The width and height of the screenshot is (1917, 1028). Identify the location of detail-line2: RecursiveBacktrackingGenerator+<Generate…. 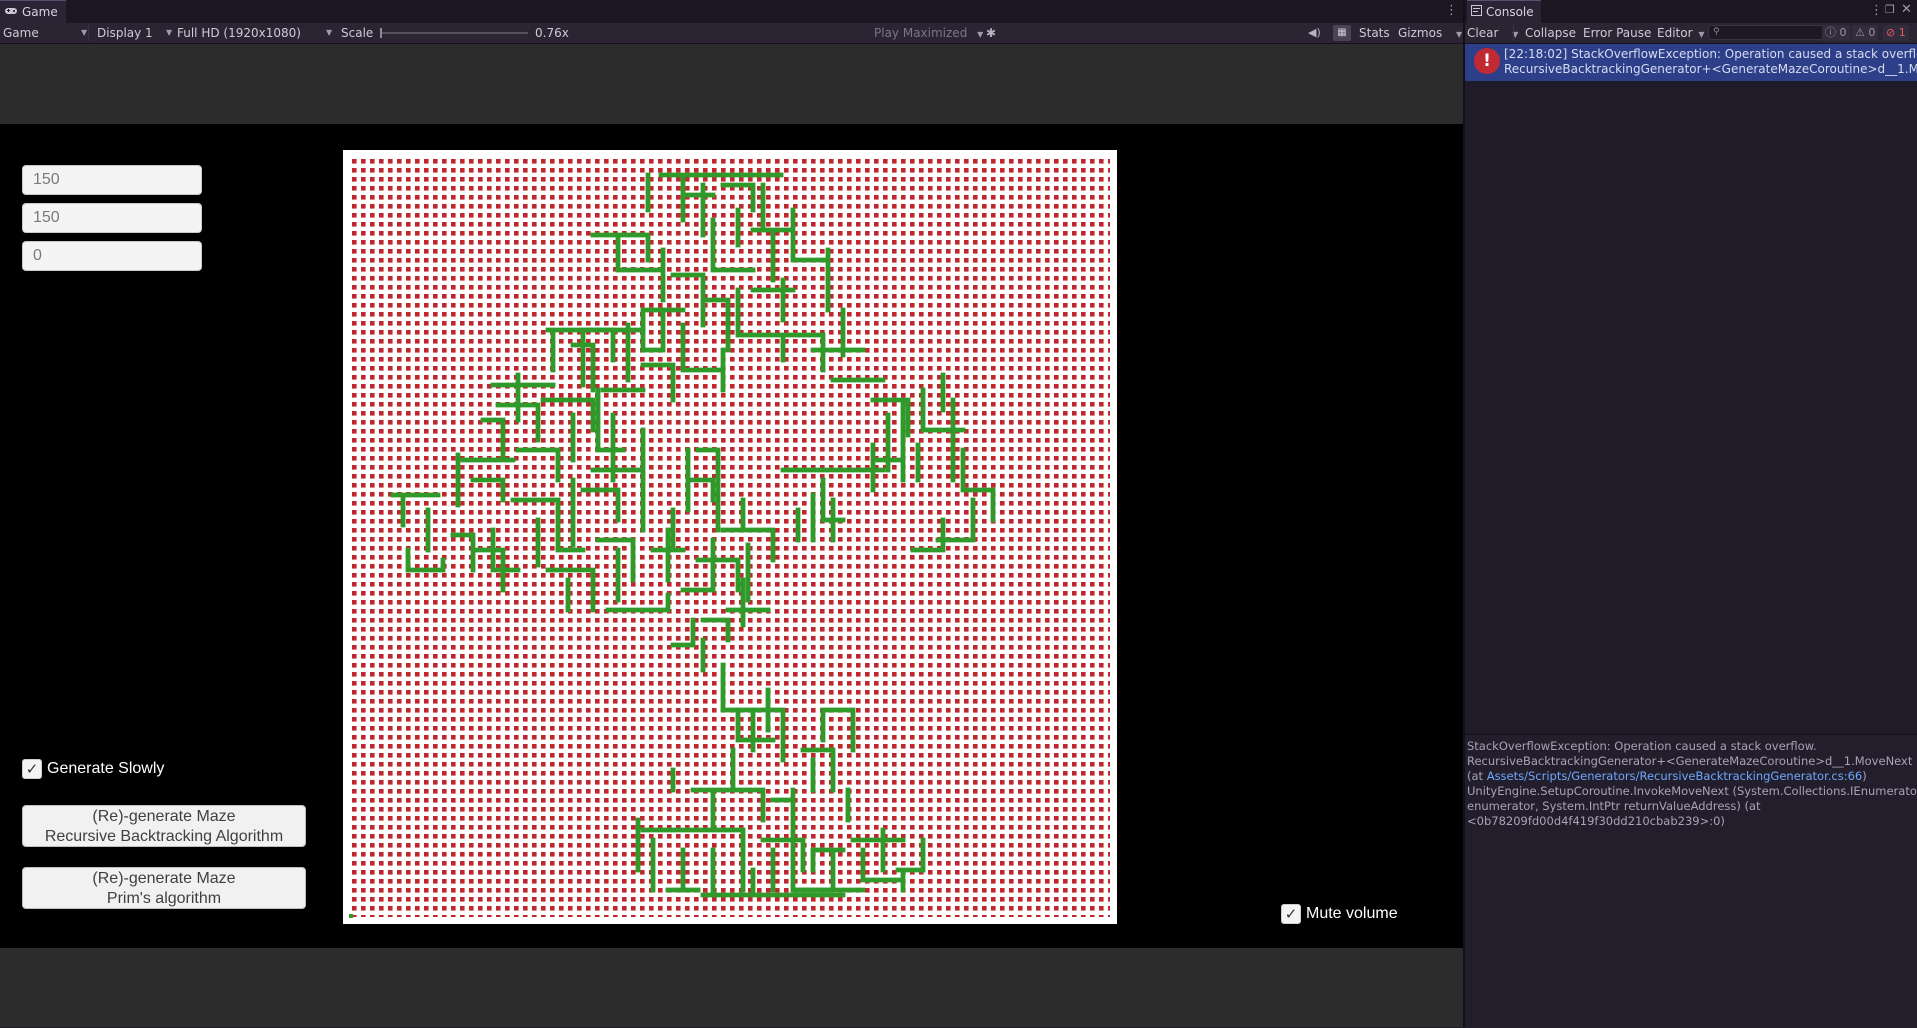
(1692, 761).